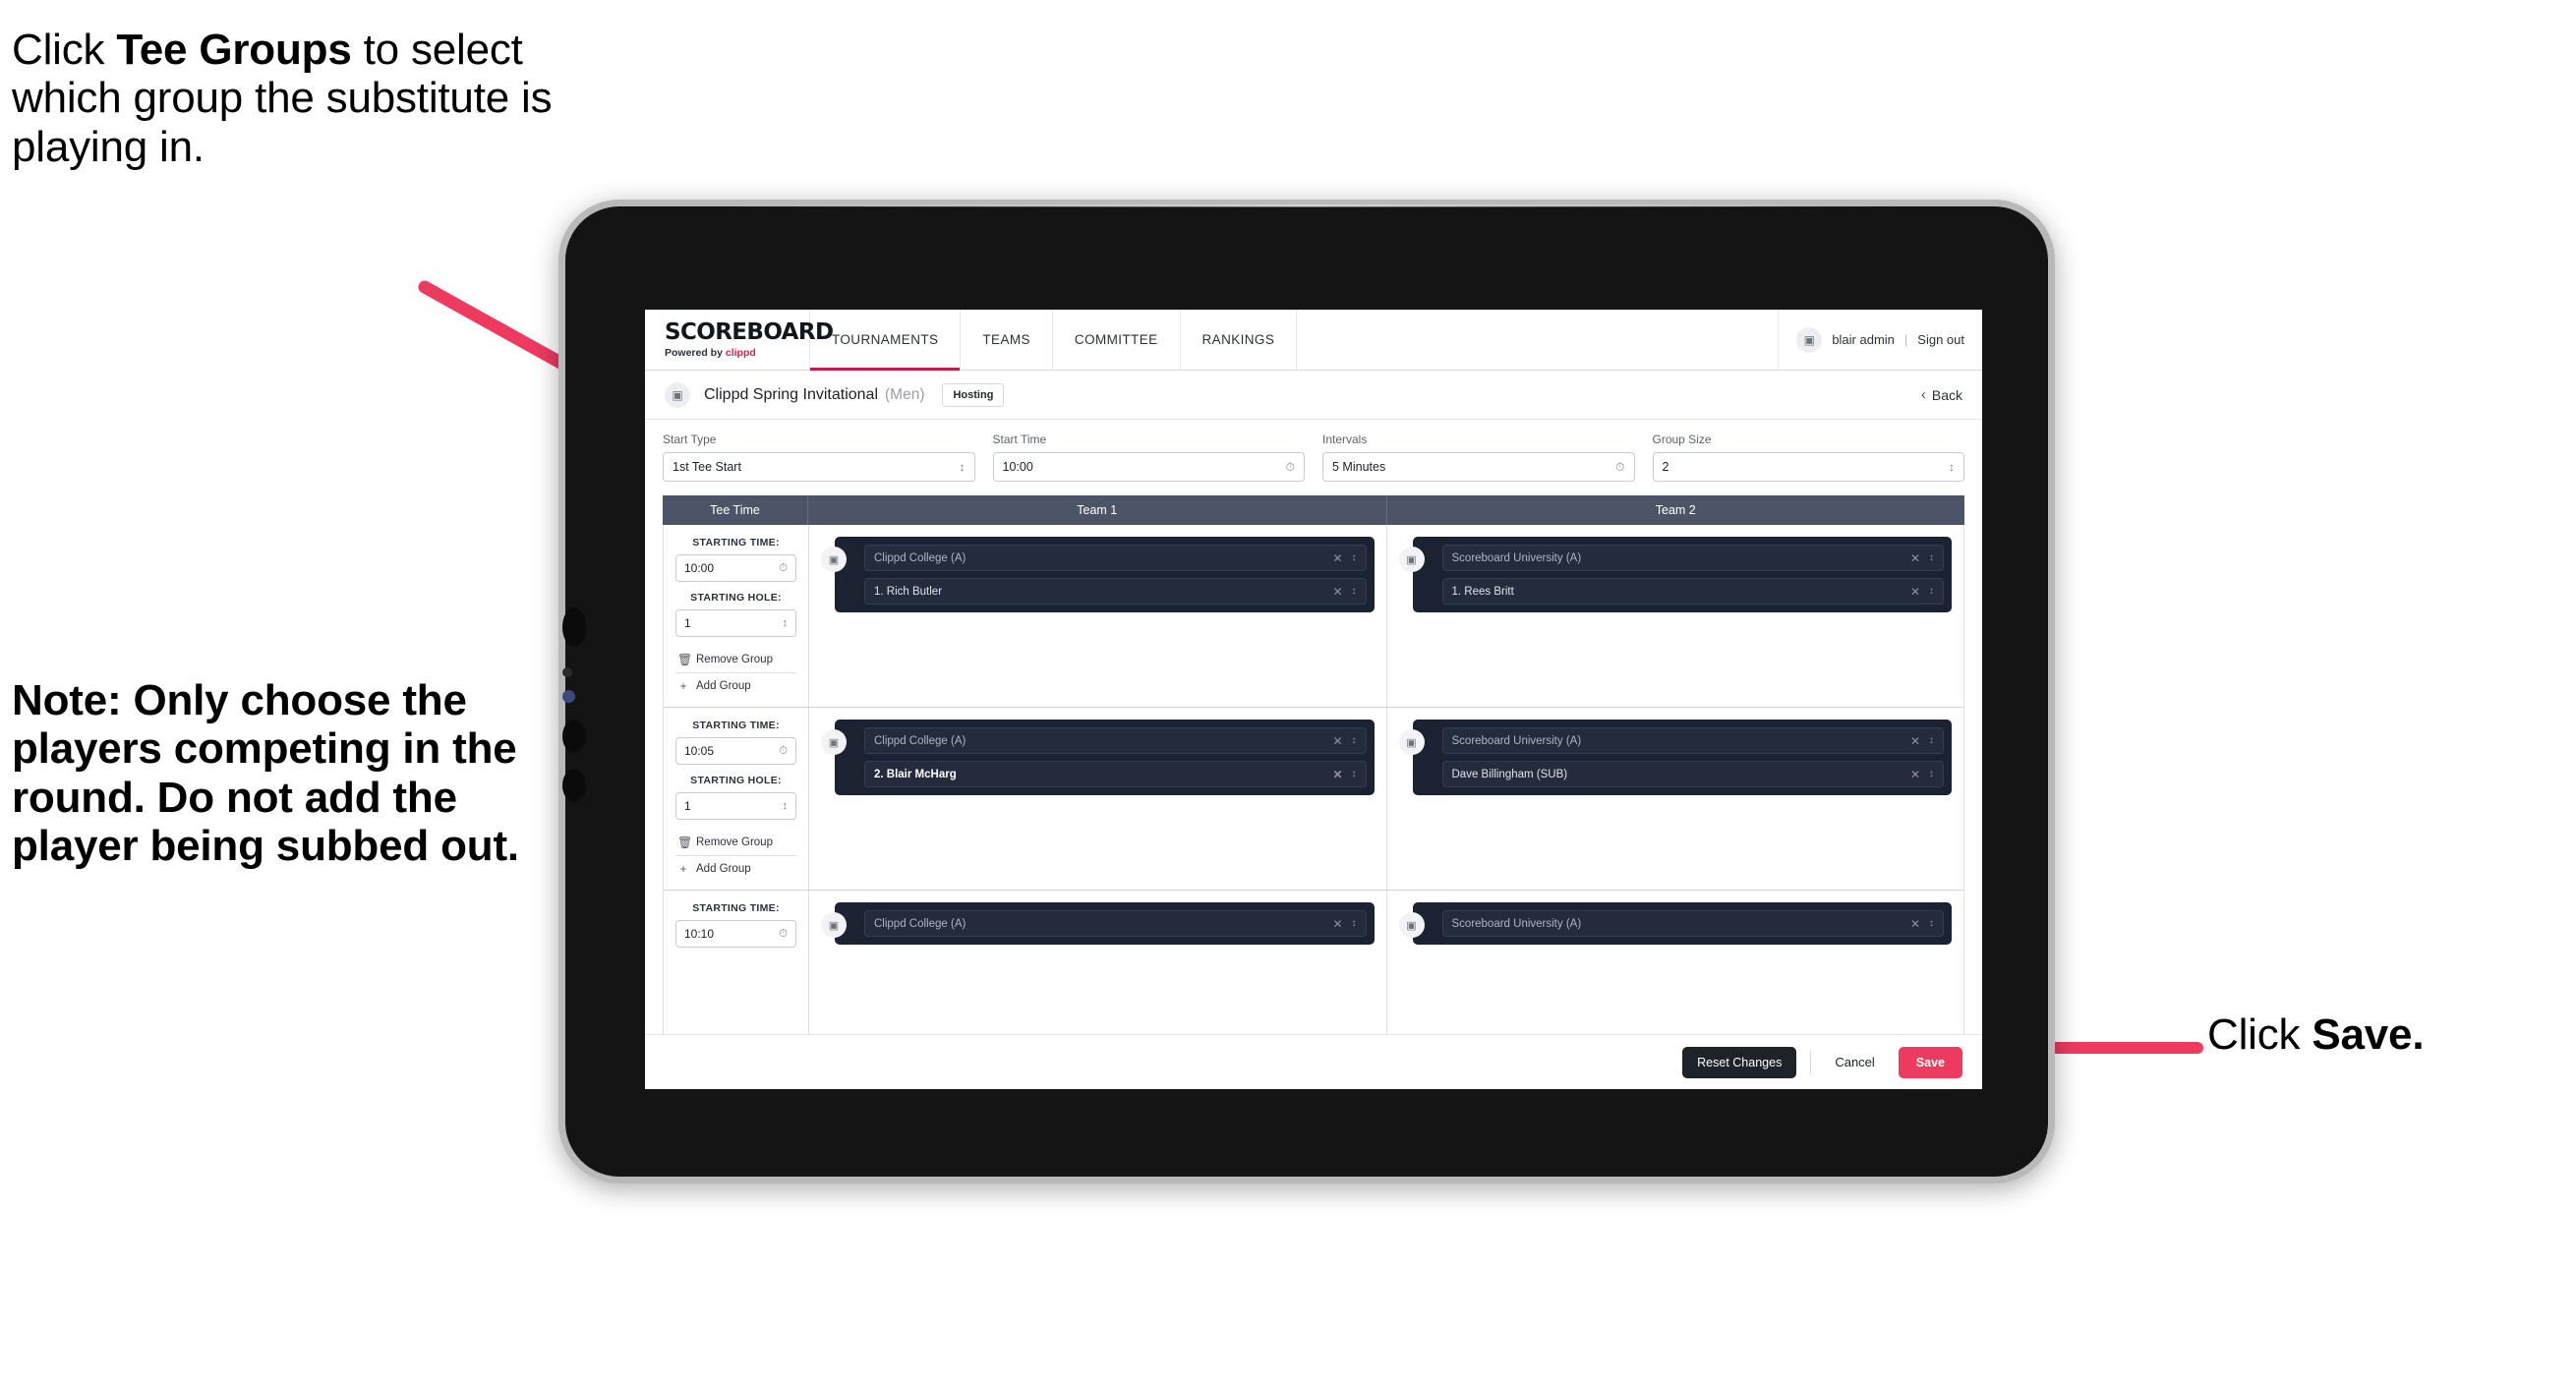 Image resolution: width=2576 pixels, height=1385 pixels. What do you see at coordinates (1930, 1062) in the screenshot?
I see `save-button: Save` at bounding box center [1930, 1062].